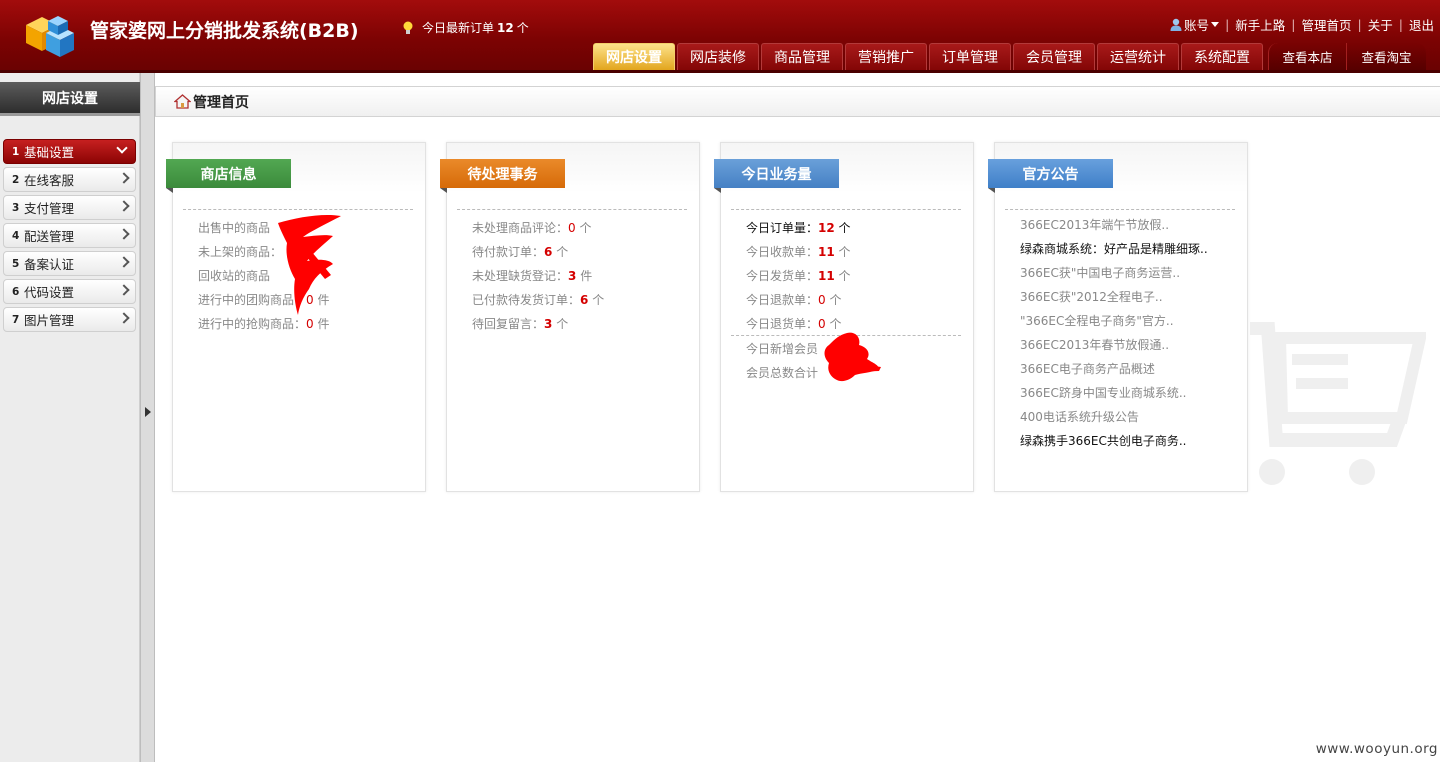  I want to click on sidebar-item-basic-settings: 1 基础设置, so click(69, 151).